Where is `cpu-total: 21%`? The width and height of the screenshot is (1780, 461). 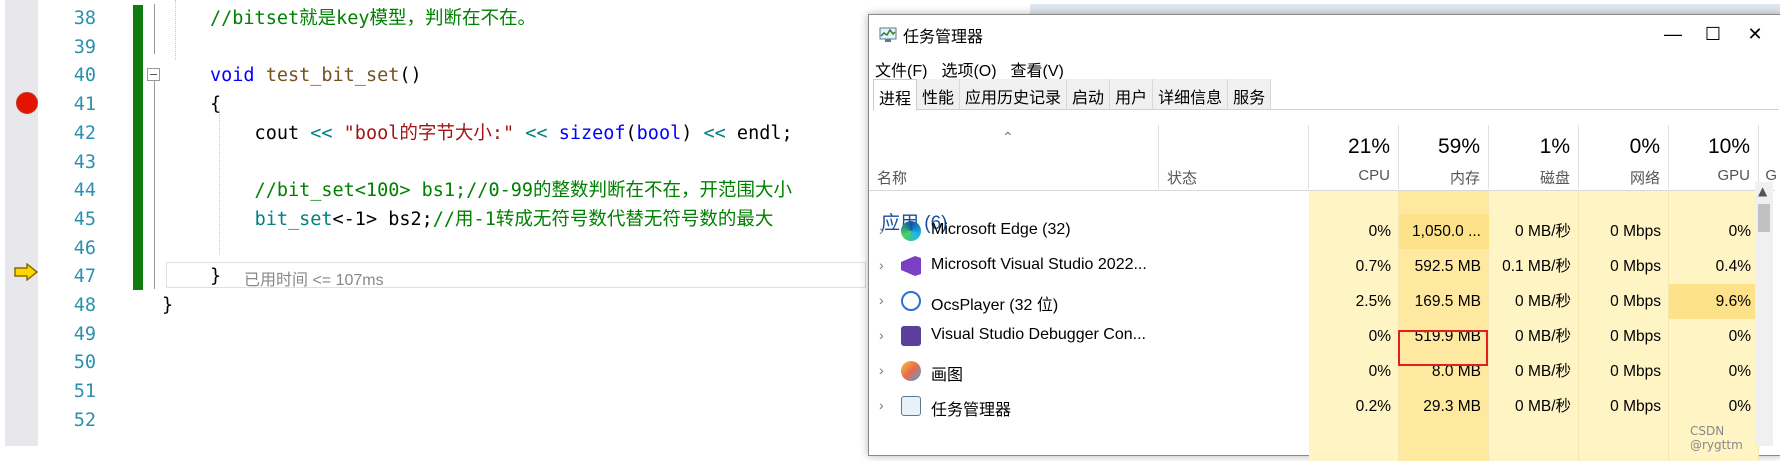
cpu-total: 21% is located at coordinates (1368, 146).